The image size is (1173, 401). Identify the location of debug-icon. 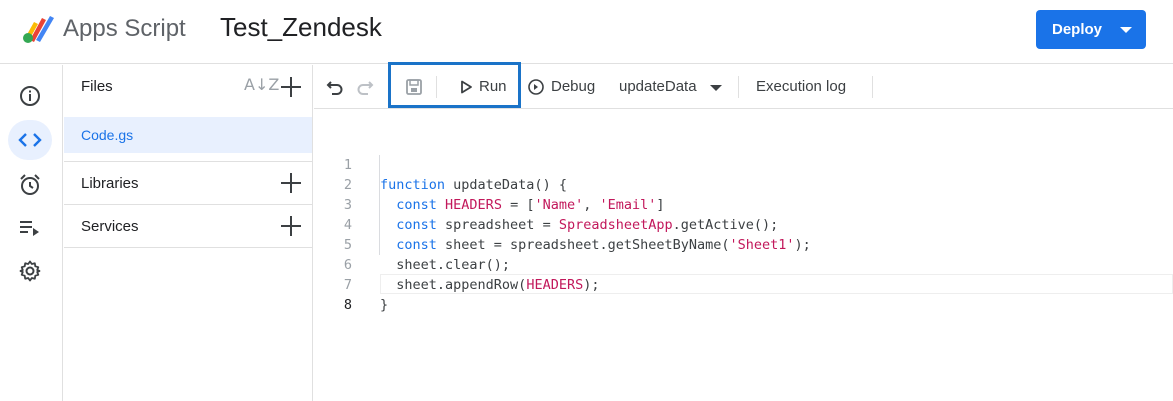
(536, 87).